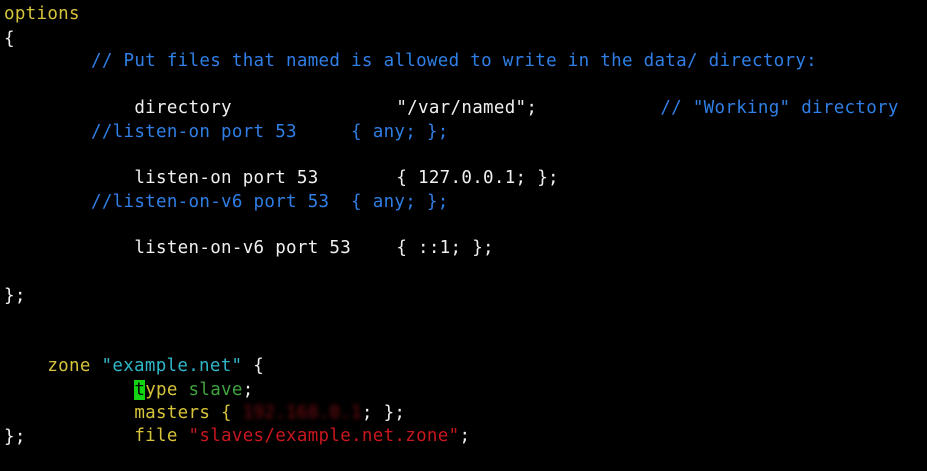 The height and width of the screenshot is (471, 927). Describe the element at coordinates (249, 236) in the screenshot. I see `code-line-listen-on-v6: listen-on-v6 port 53 { ::1; };` at that location.